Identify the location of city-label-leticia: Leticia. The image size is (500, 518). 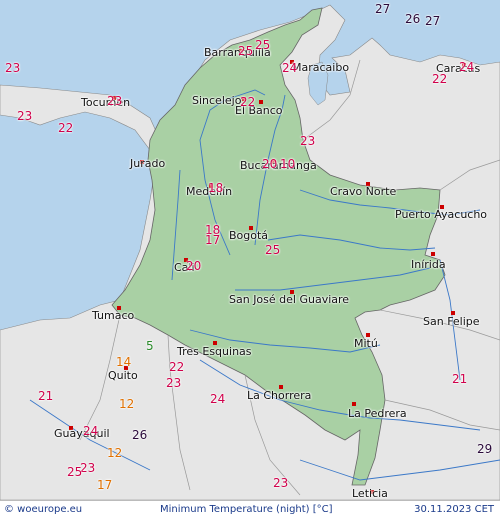
(370, 493).